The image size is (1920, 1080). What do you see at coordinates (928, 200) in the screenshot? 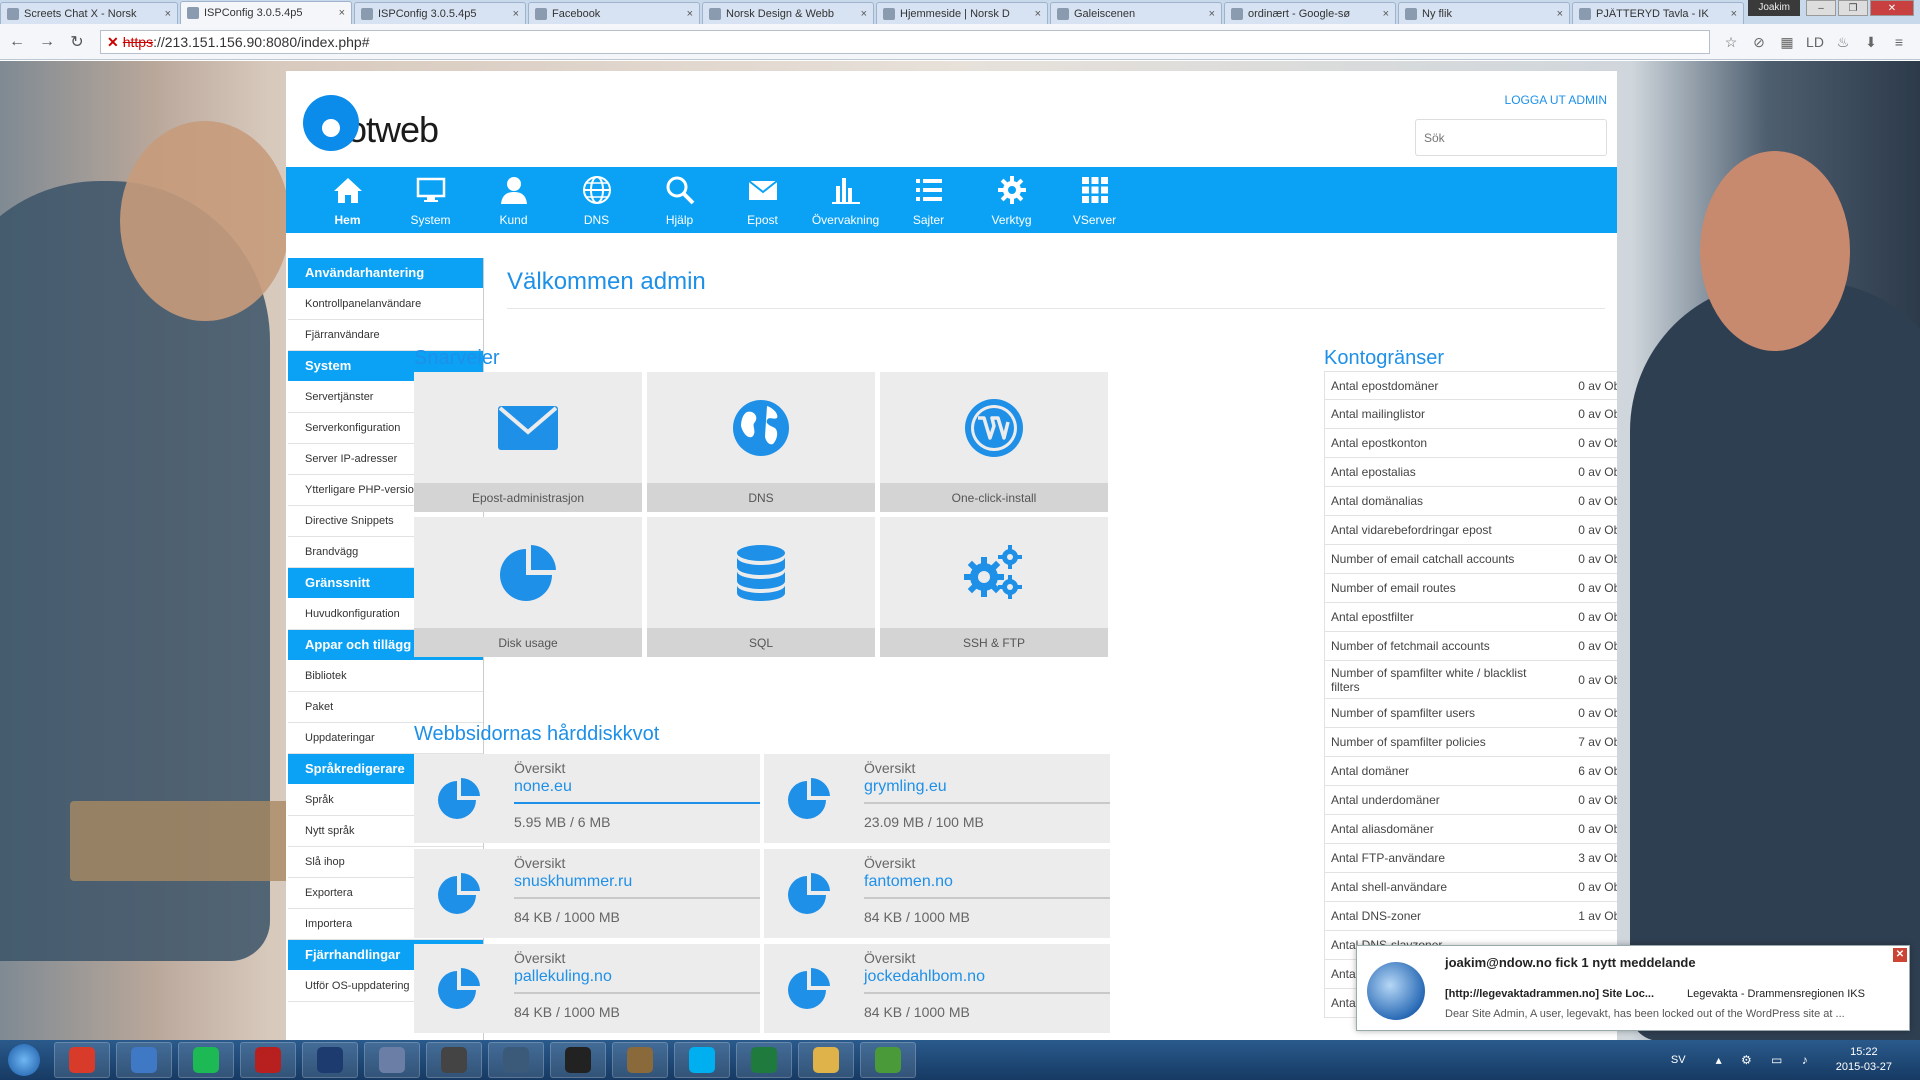
I see `nav-sajter: Sajter` at bounding box center [928, 200].